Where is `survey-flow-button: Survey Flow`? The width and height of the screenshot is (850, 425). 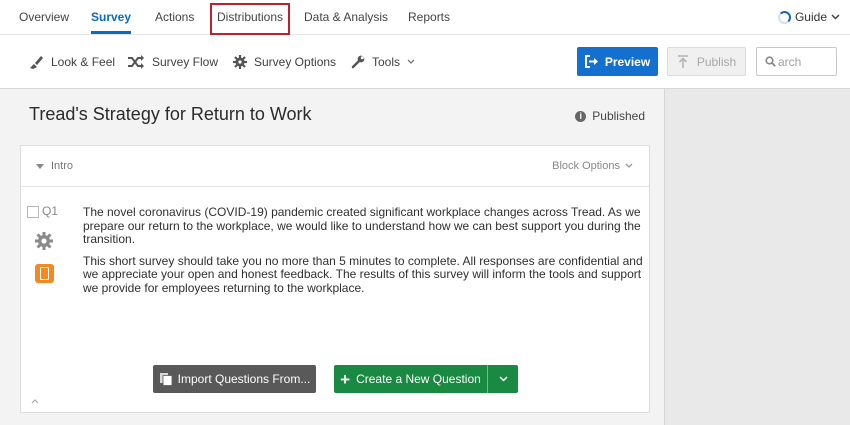 survey-flow-button: Survey Flow is located at coordinates (172, 62).